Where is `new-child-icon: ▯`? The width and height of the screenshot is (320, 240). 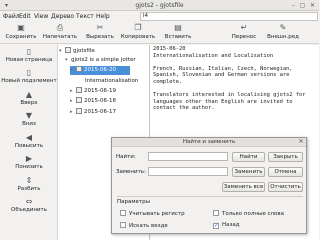 new-child-icon: ▯ is located at coordinates (29, 72).